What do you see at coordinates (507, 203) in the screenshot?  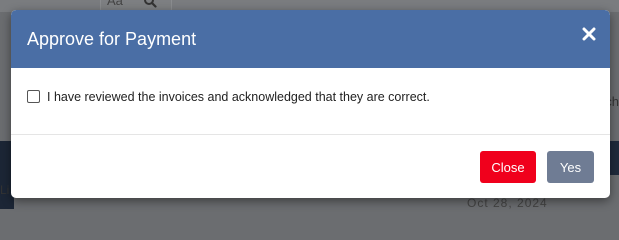 I see `background-date-fragment: Oct 28, 2024` at bounding box center [507, 203].